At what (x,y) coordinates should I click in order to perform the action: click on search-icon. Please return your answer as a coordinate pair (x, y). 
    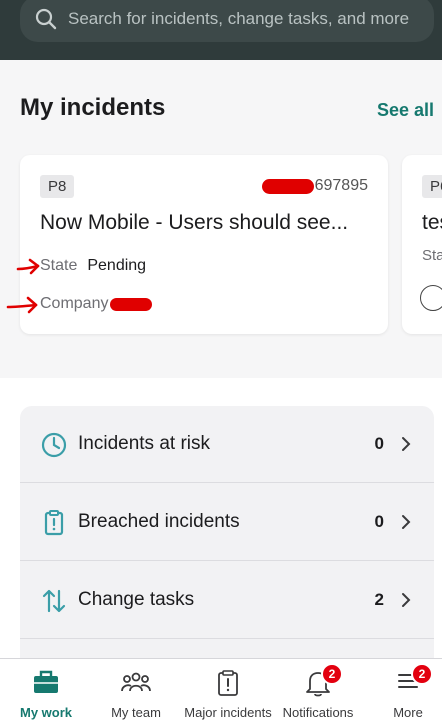
    Looking at the image, I should click on (46, 19).